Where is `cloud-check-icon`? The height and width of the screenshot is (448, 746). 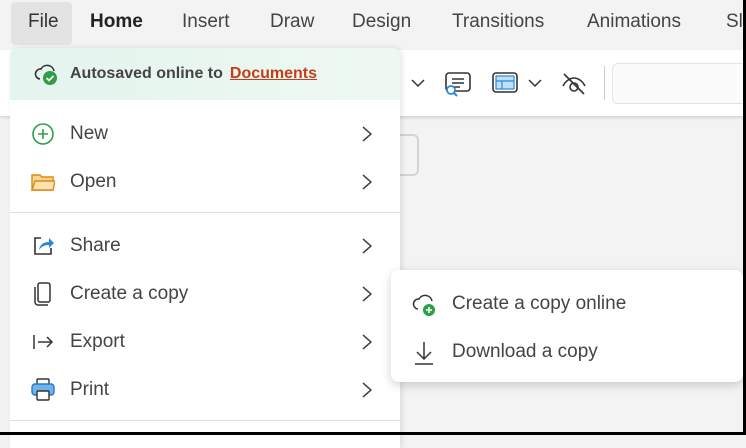
cloud-check-icon is located at coordinates (45, 74).